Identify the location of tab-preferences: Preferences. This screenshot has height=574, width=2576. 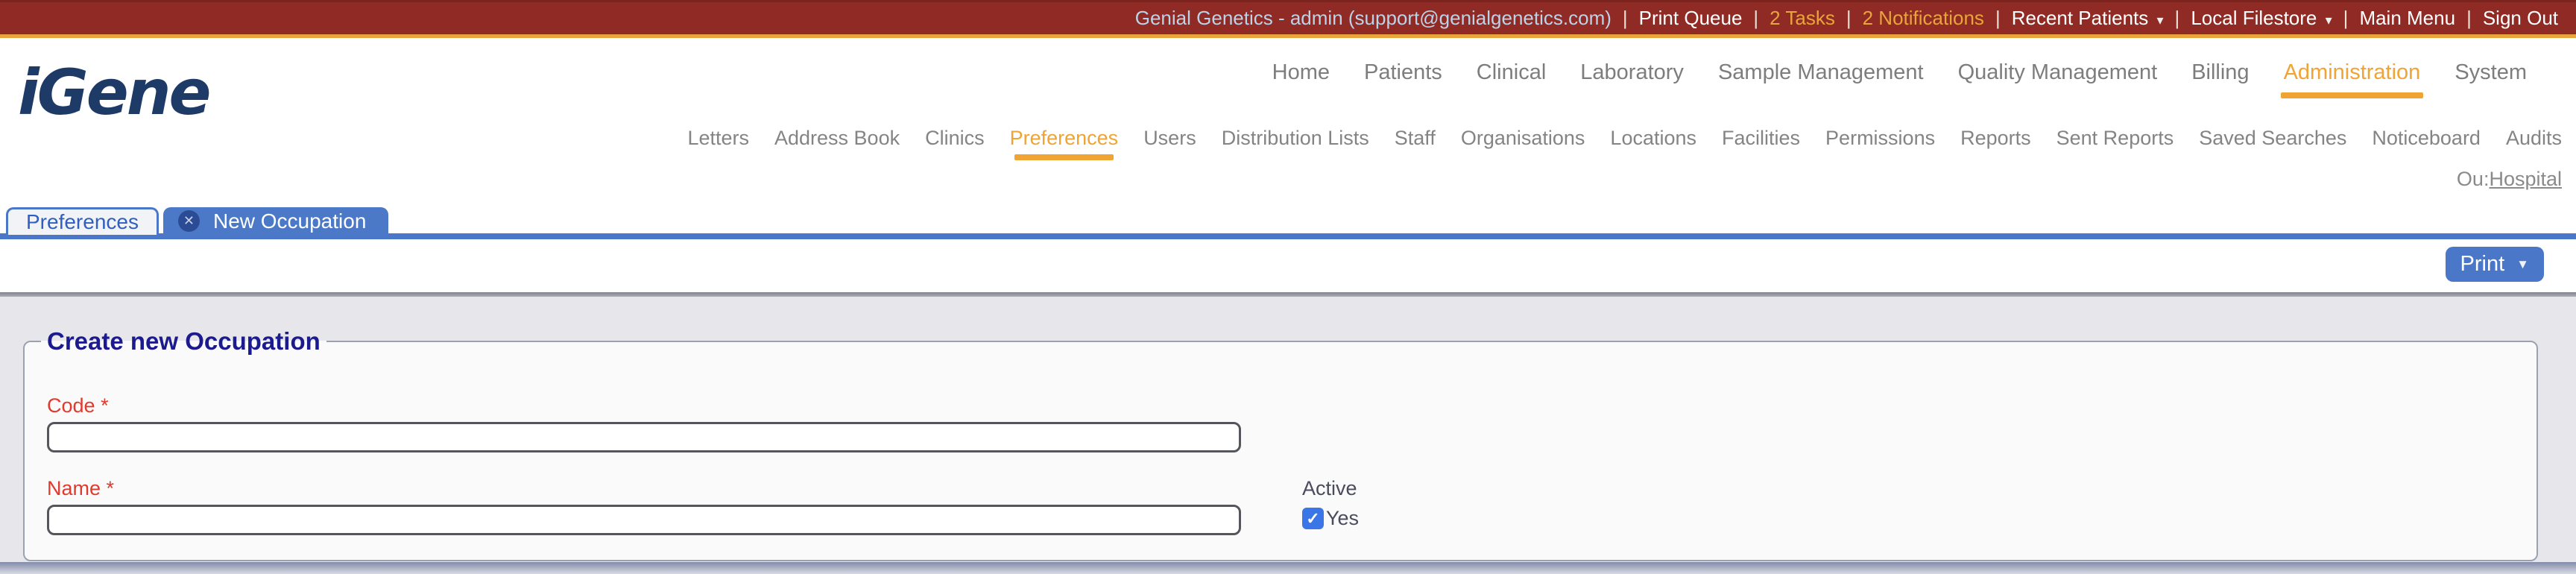
(83, 221).